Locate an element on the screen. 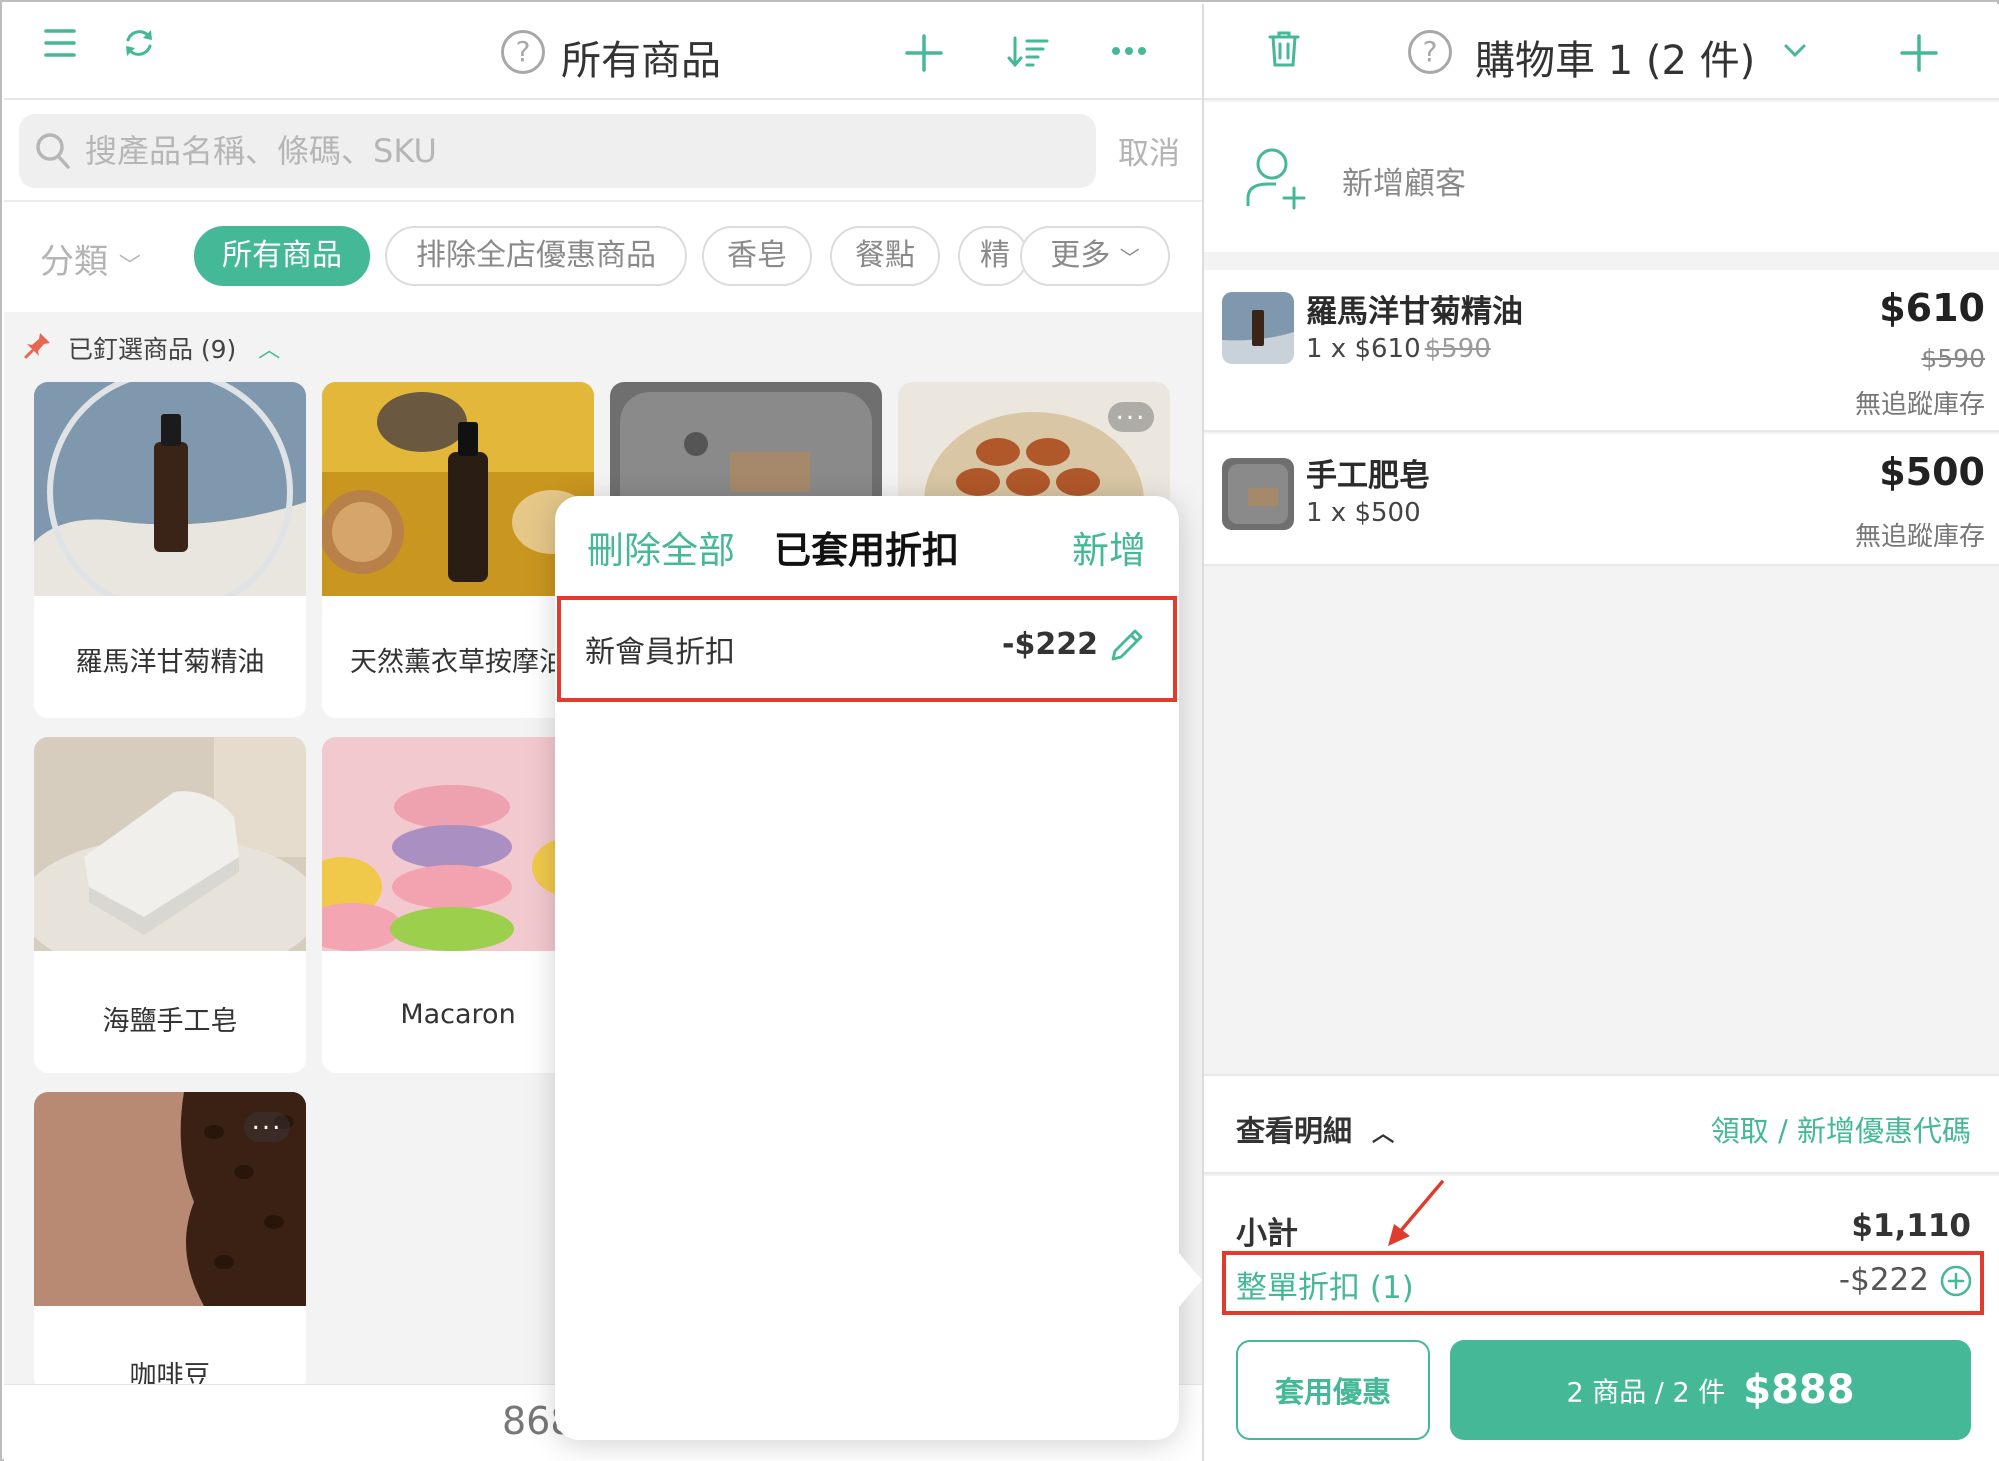 The height and width of the screenshot is (1461, 1999). refresh-icon is located at coordinates (139, 43).